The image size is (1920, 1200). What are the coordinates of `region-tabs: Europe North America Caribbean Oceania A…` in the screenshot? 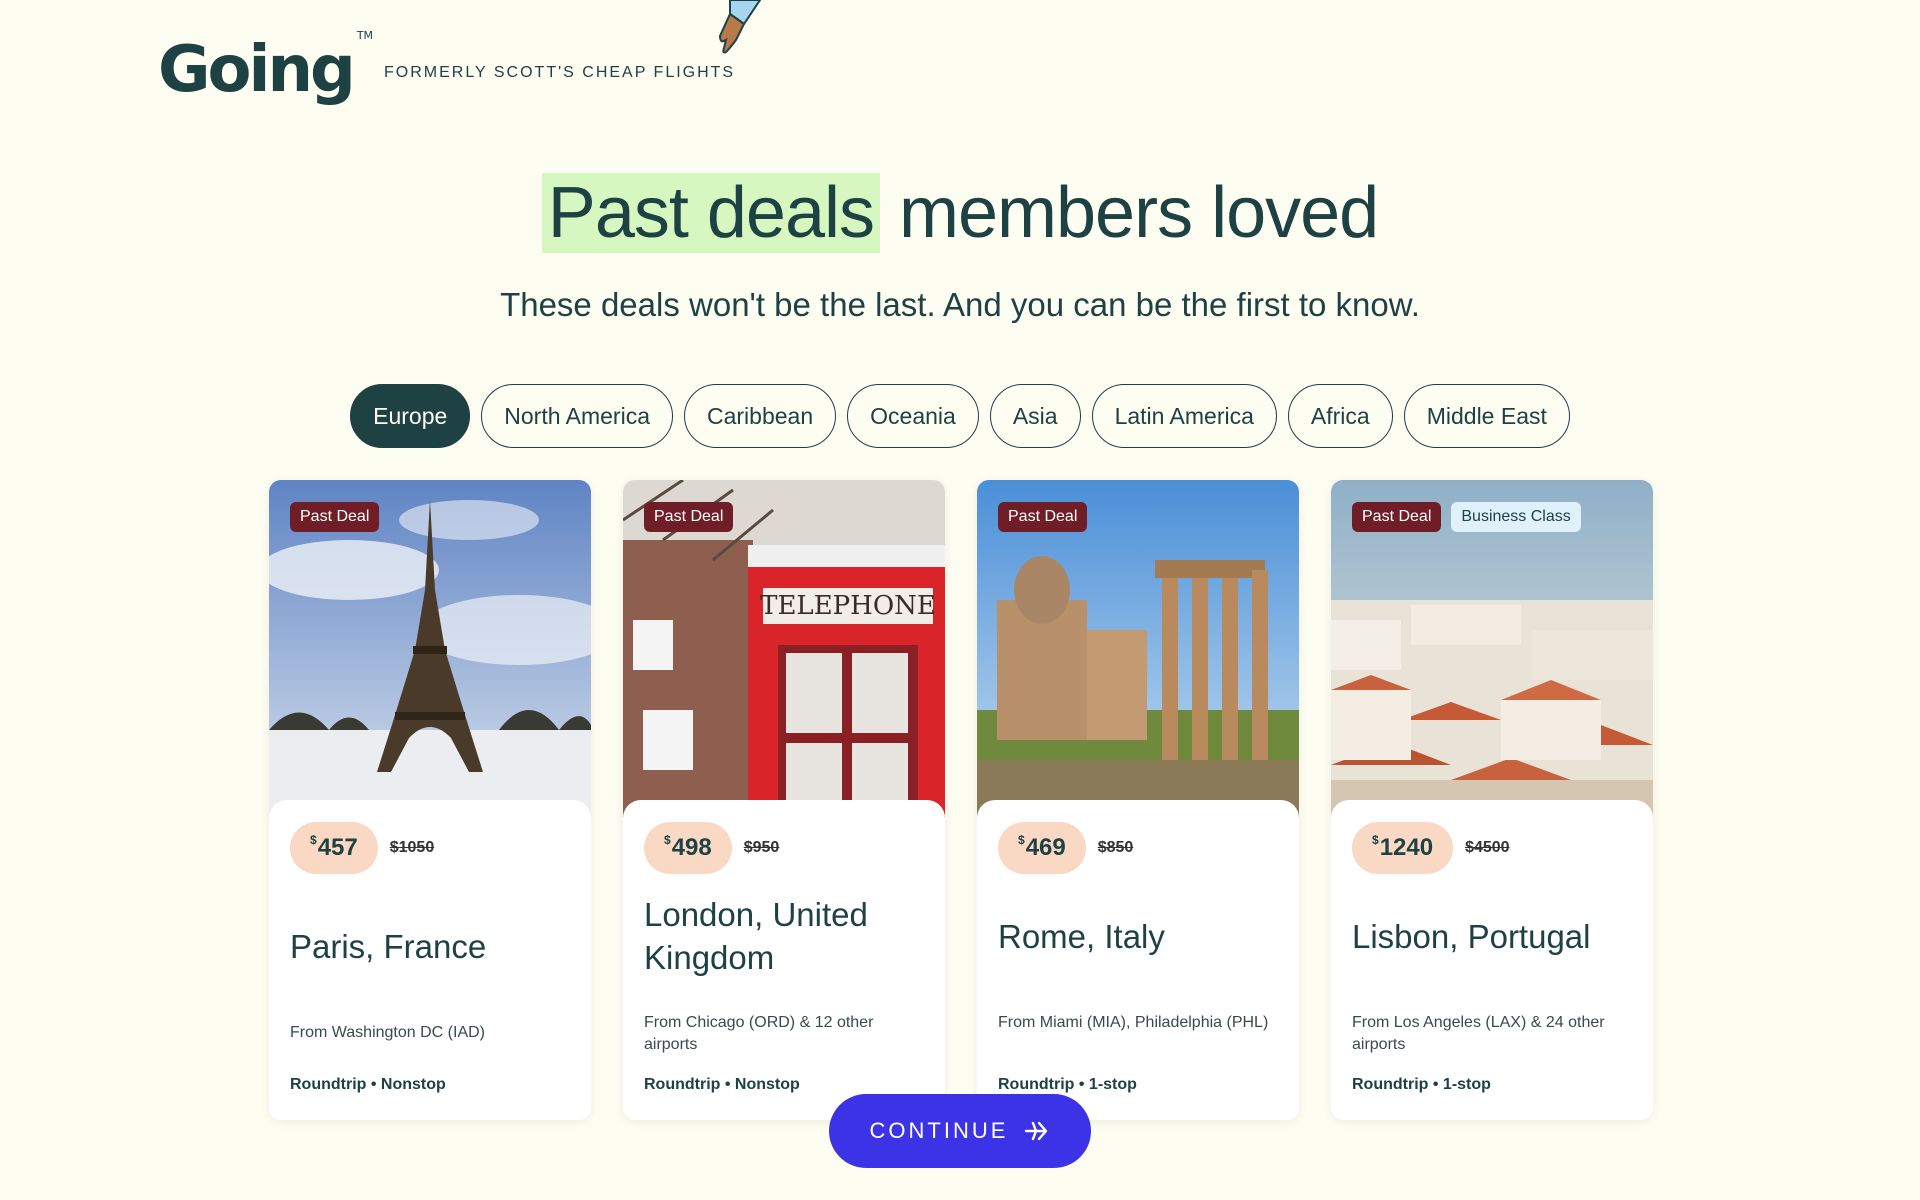 It's located at (960, 416).